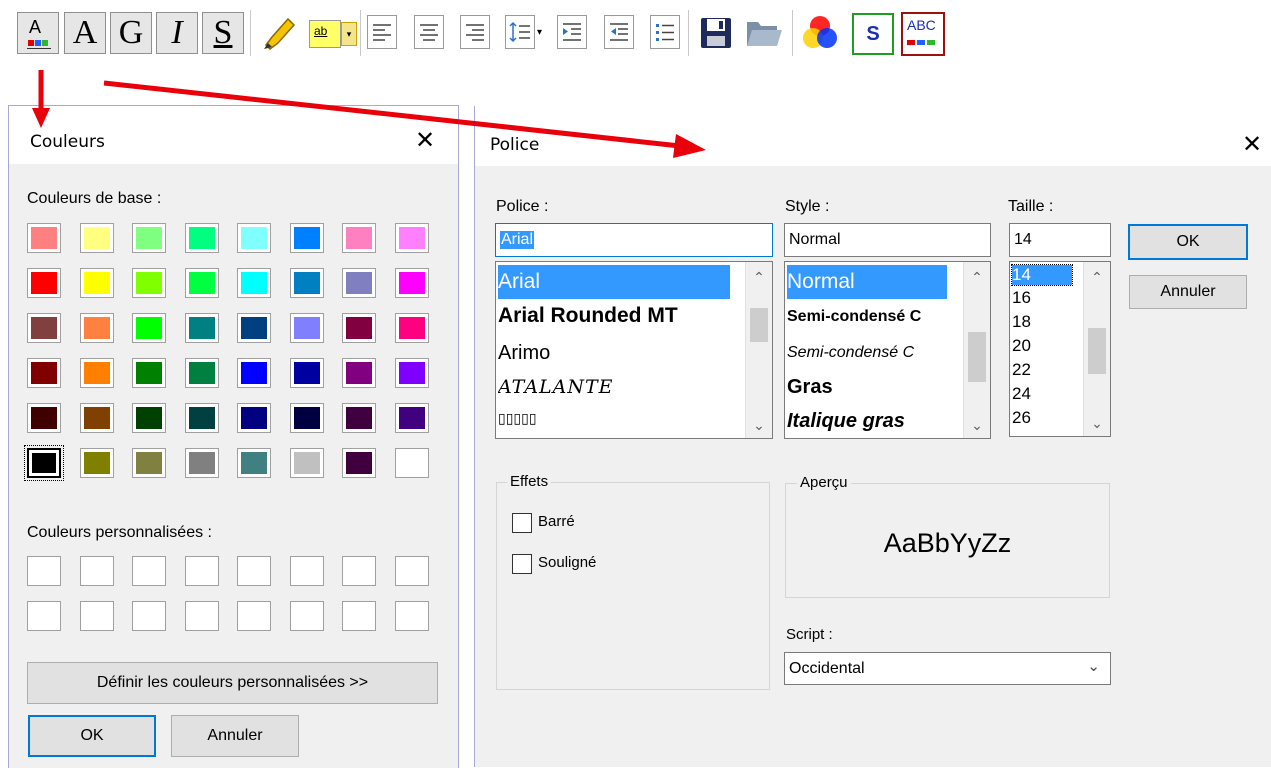 The height and width of the screenshot is (768, 1271). I want to click on arrow-down-annotation, so click(41, 99).